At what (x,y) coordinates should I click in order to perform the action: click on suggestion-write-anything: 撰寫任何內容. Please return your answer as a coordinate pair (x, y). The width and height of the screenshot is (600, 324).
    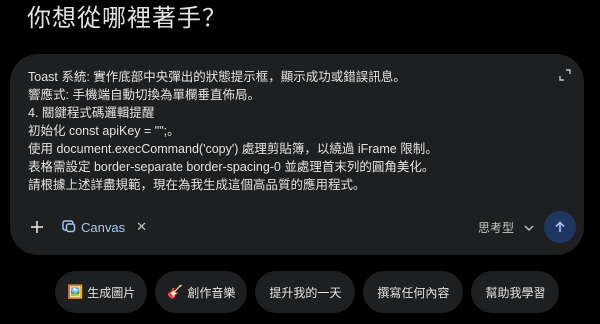
    Looking at the image, I should click on (413, 292).